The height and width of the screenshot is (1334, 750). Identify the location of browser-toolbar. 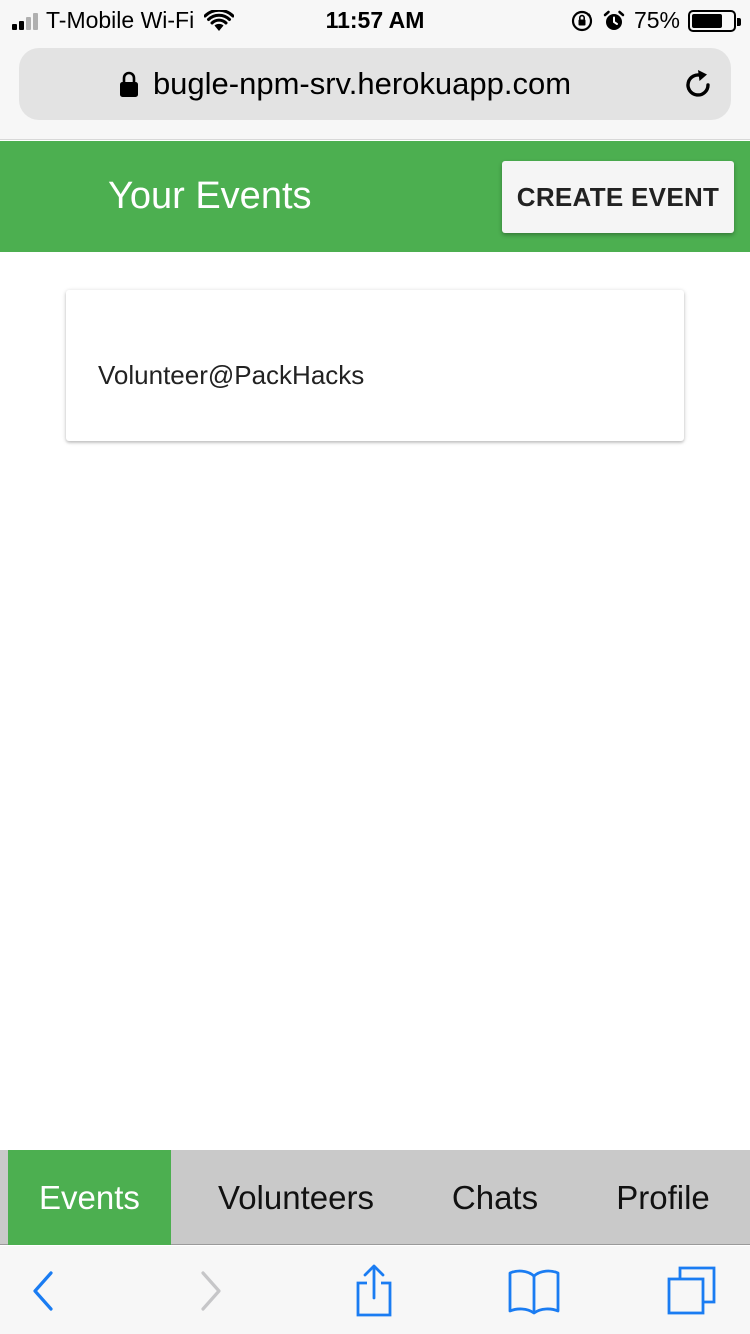
(375, 1290).